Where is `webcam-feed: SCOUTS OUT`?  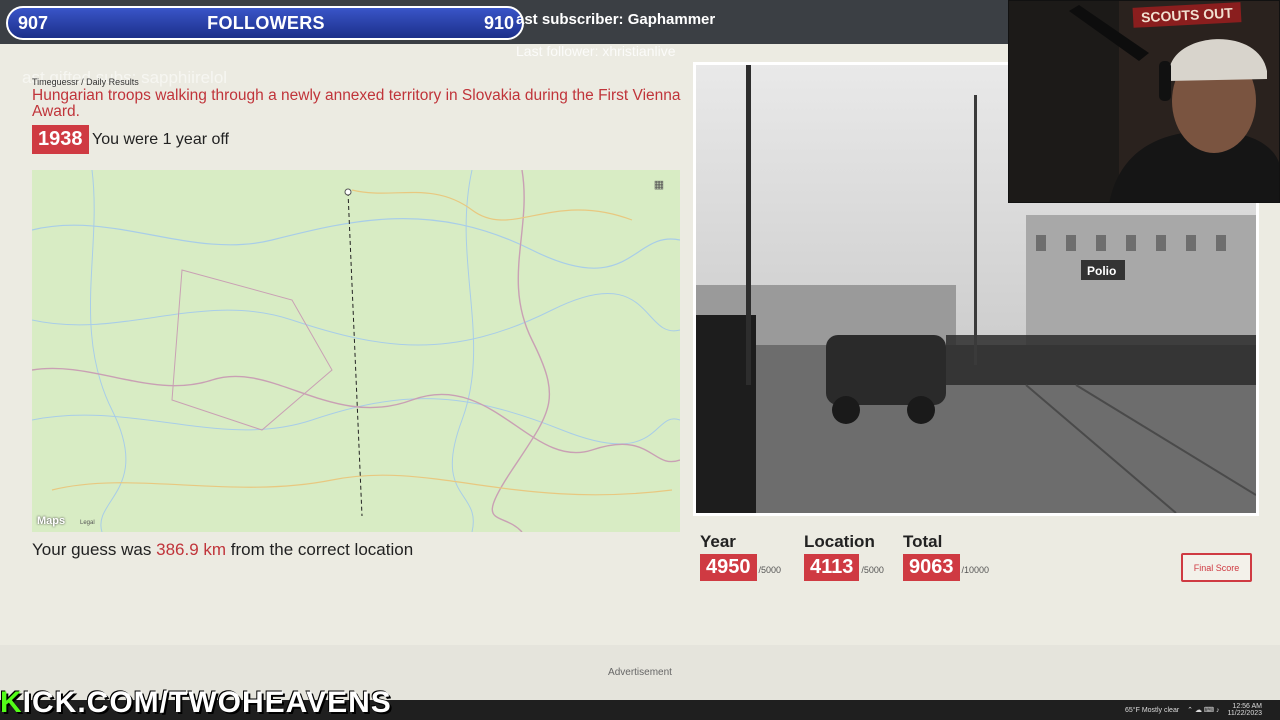
webcam-feed: SCOUTS OUT is located at coordinates (1144, 101).